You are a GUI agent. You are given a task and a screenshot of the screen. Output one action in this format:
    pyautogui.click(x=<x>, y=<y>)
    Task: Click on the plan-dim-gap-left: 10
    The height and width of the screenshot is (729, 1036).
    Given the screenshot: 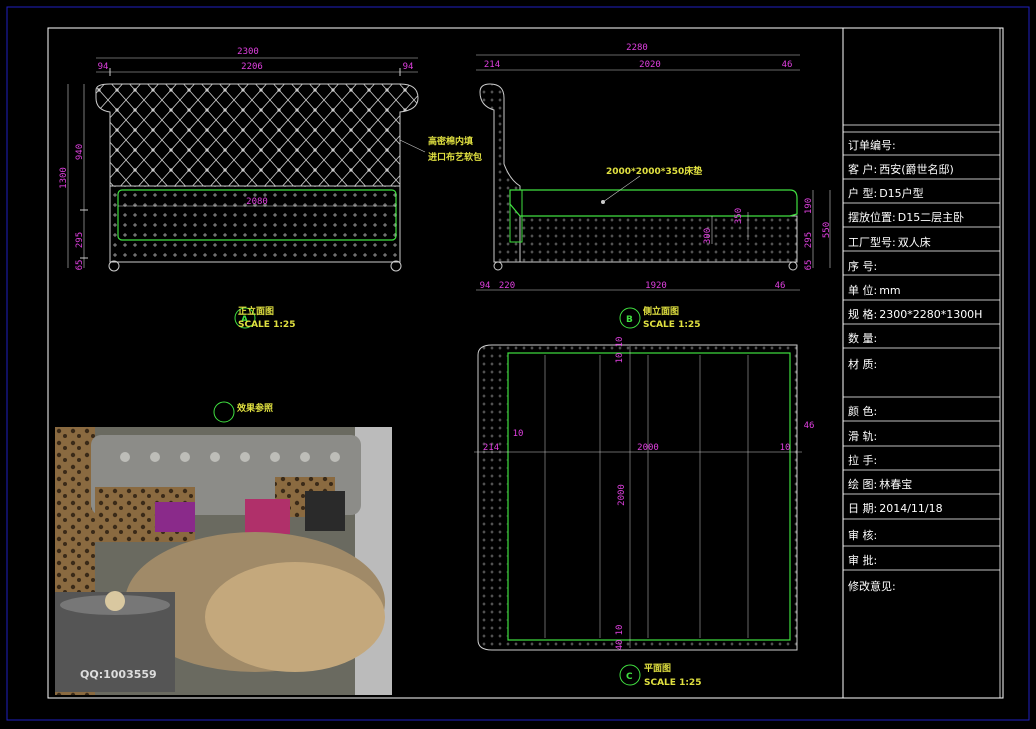 What is the action you would take?
    pyautogui.click(x=518, y=434)
    